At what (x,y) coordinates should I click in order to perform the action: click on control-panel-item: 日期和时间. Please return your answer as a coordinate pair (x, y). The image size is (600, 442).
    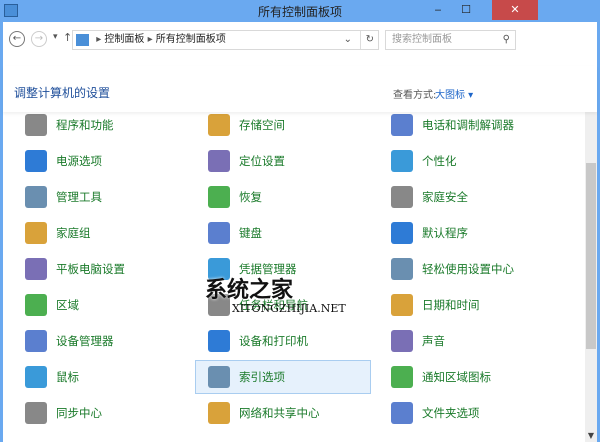
    Looking at the image, I should click on (466, 305).